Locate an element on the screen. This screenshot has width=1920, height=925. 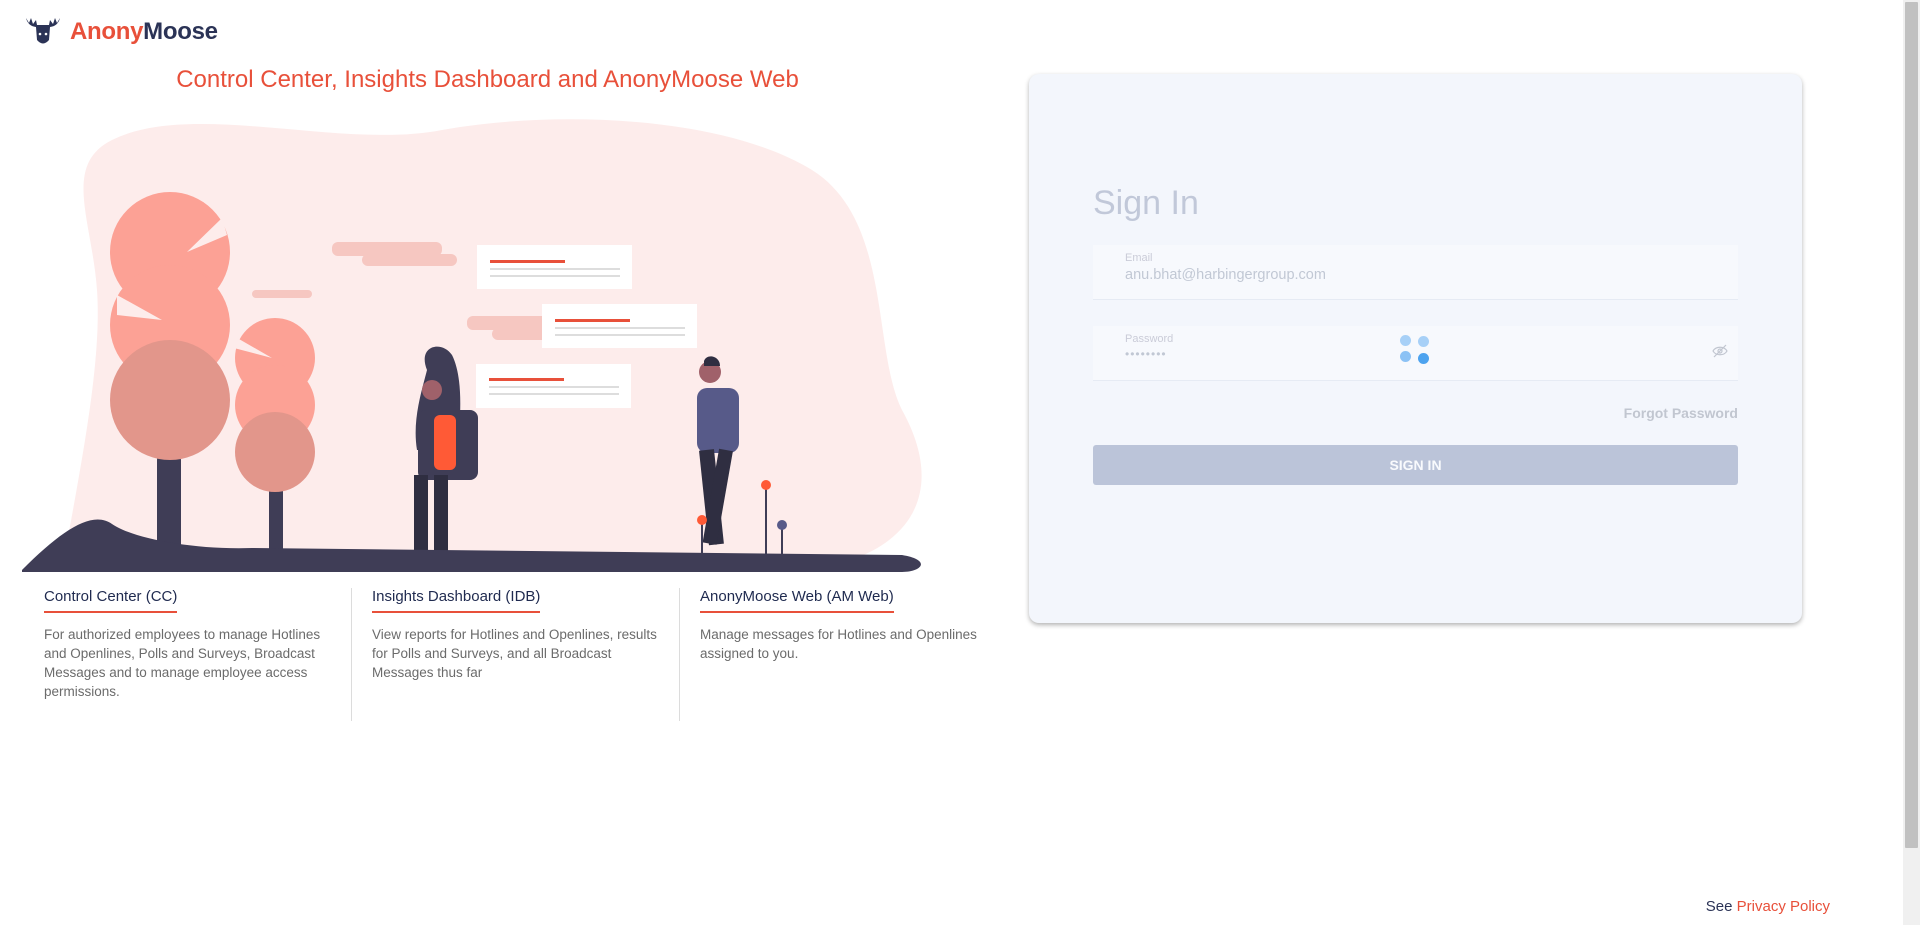
privacy-policy-link: Privacy Policy is located at coordinates (1783, 906).